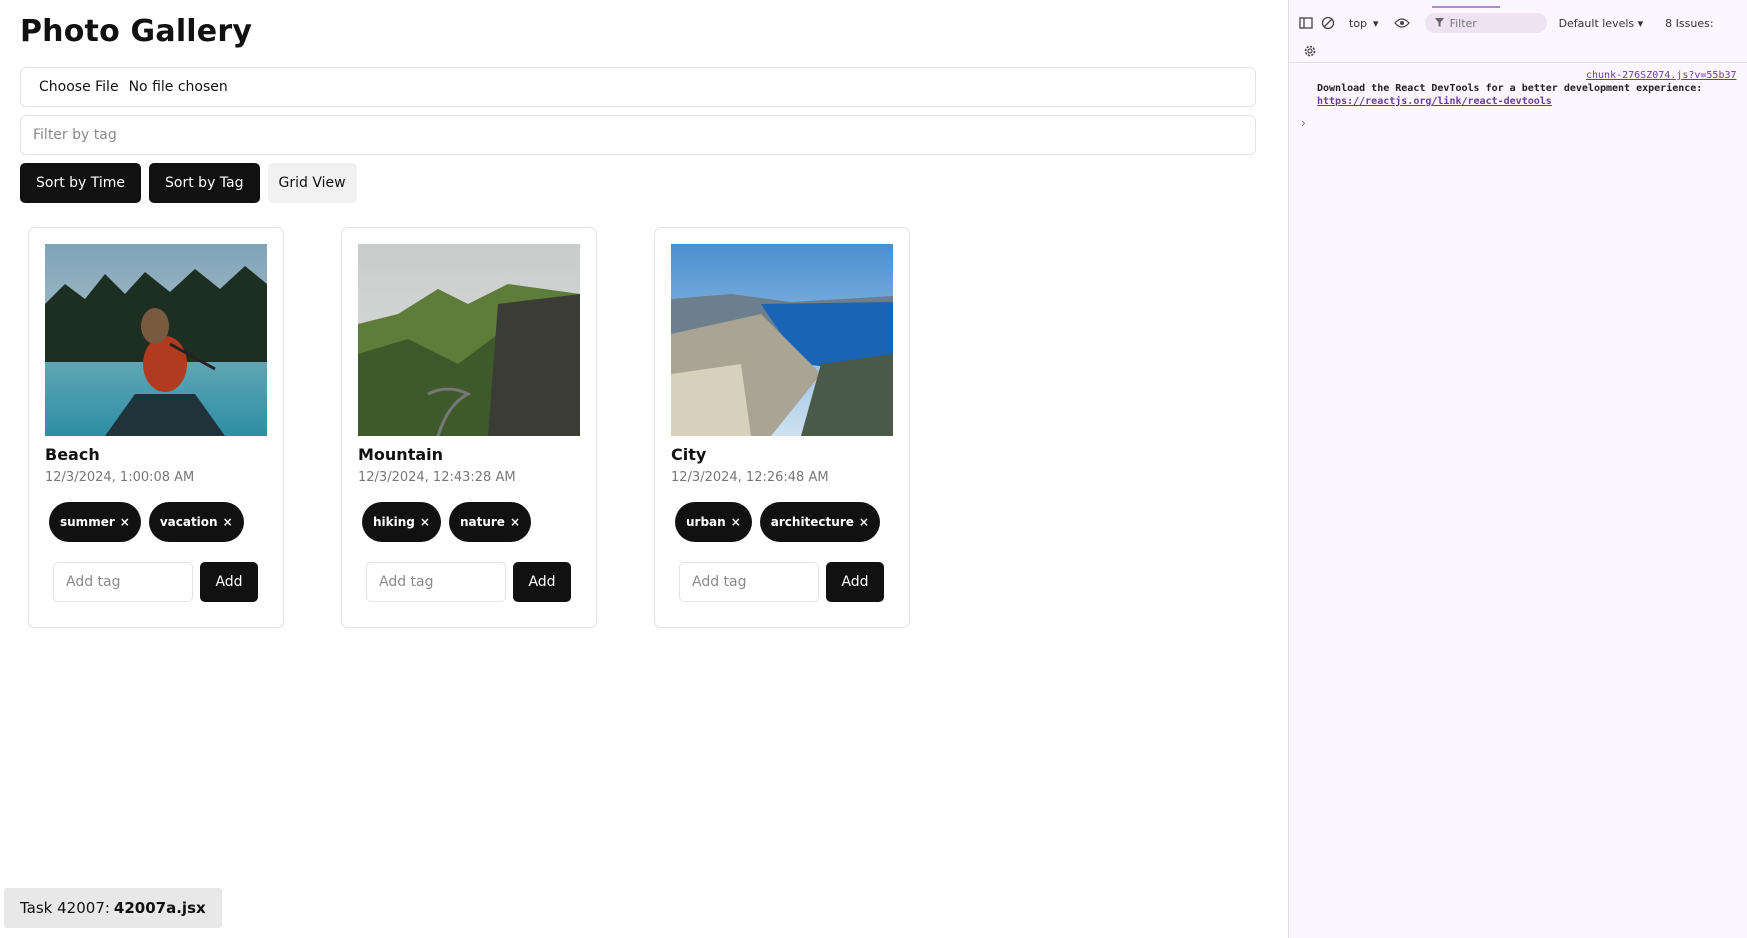  Describe the element at coordinates (638, 135) in the screenshot. I see `tag-filter-input` at that location.